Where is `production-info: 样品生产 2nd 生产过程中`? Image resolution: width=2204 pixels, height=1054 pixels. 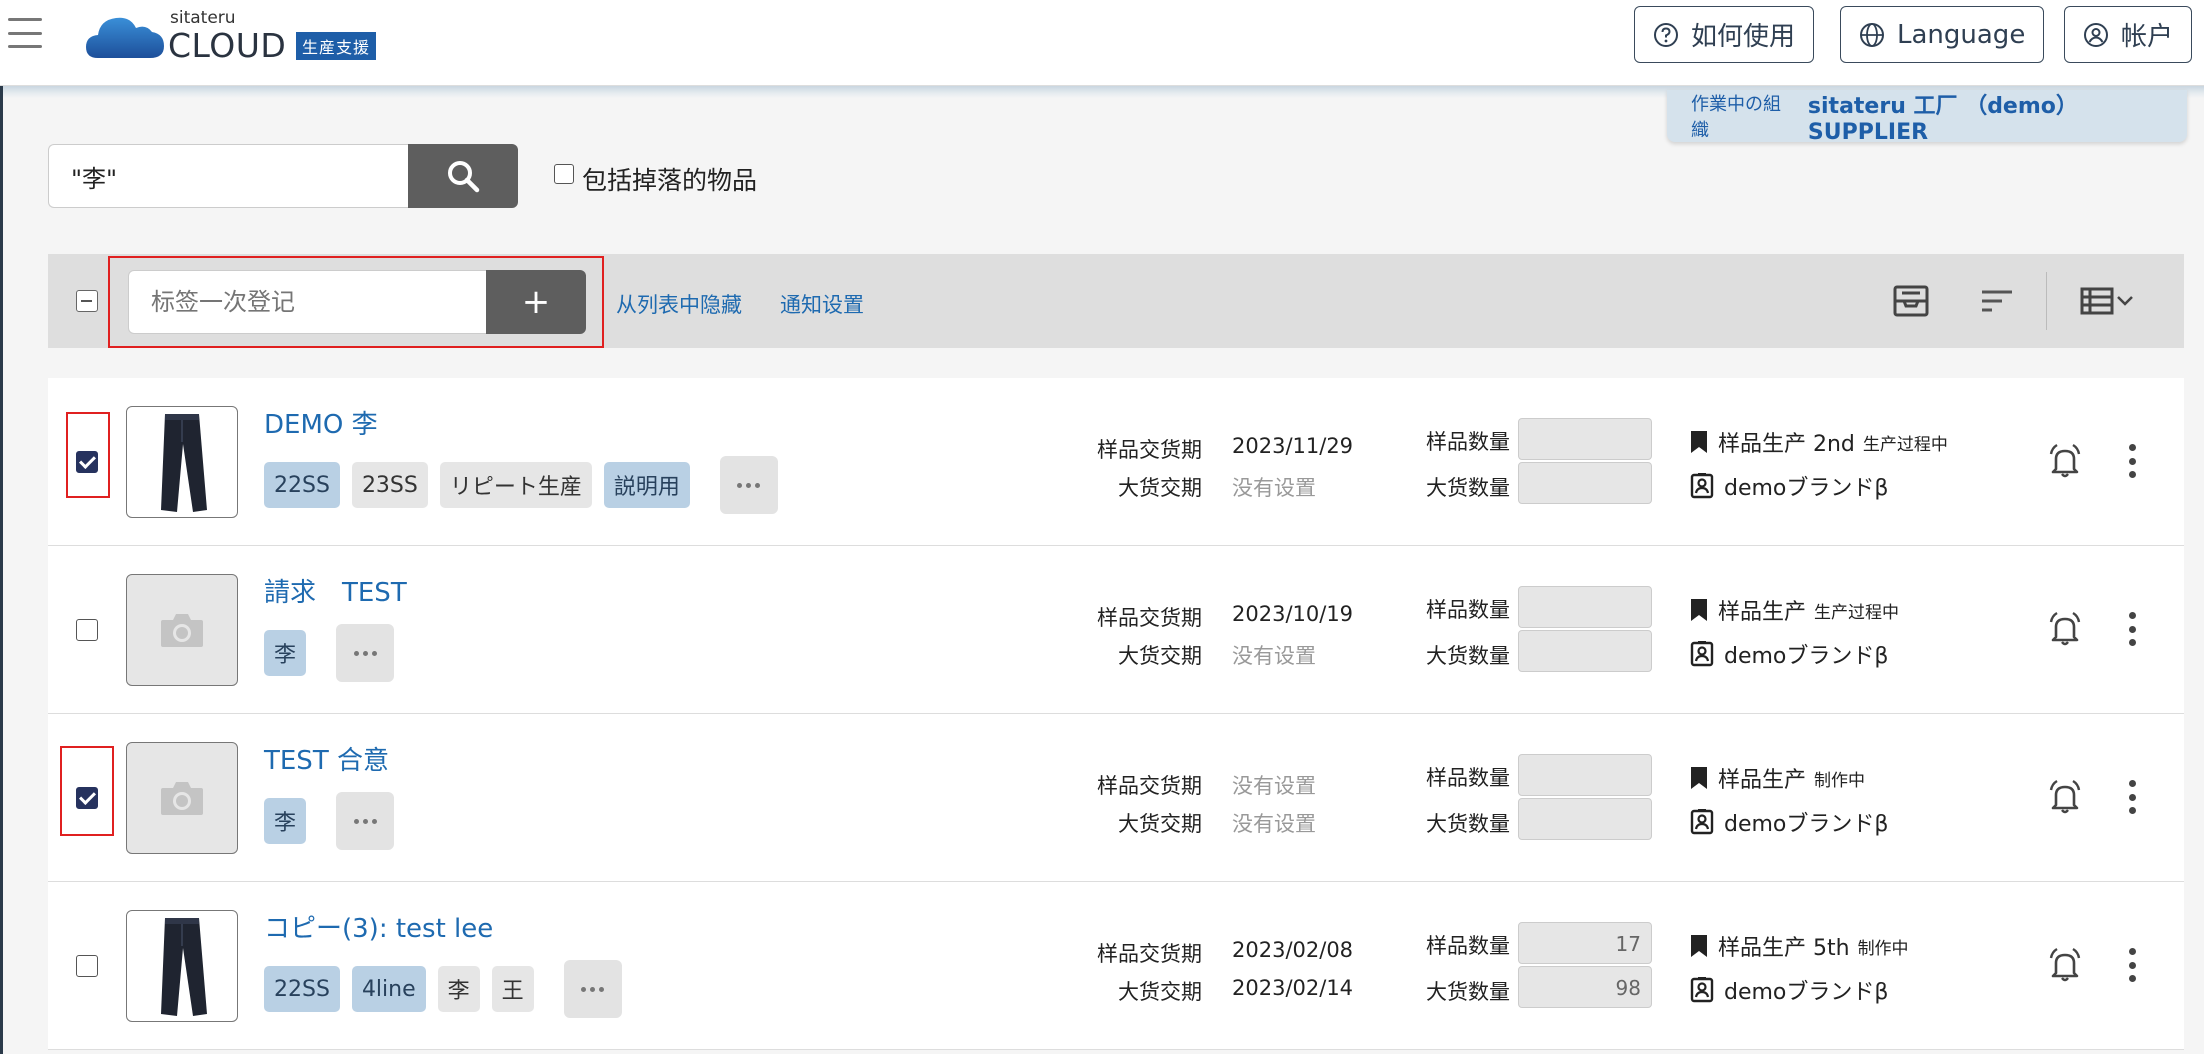 production-info: 样品生产 2nd 生产过程中 is located at coordinates (1819, 442).